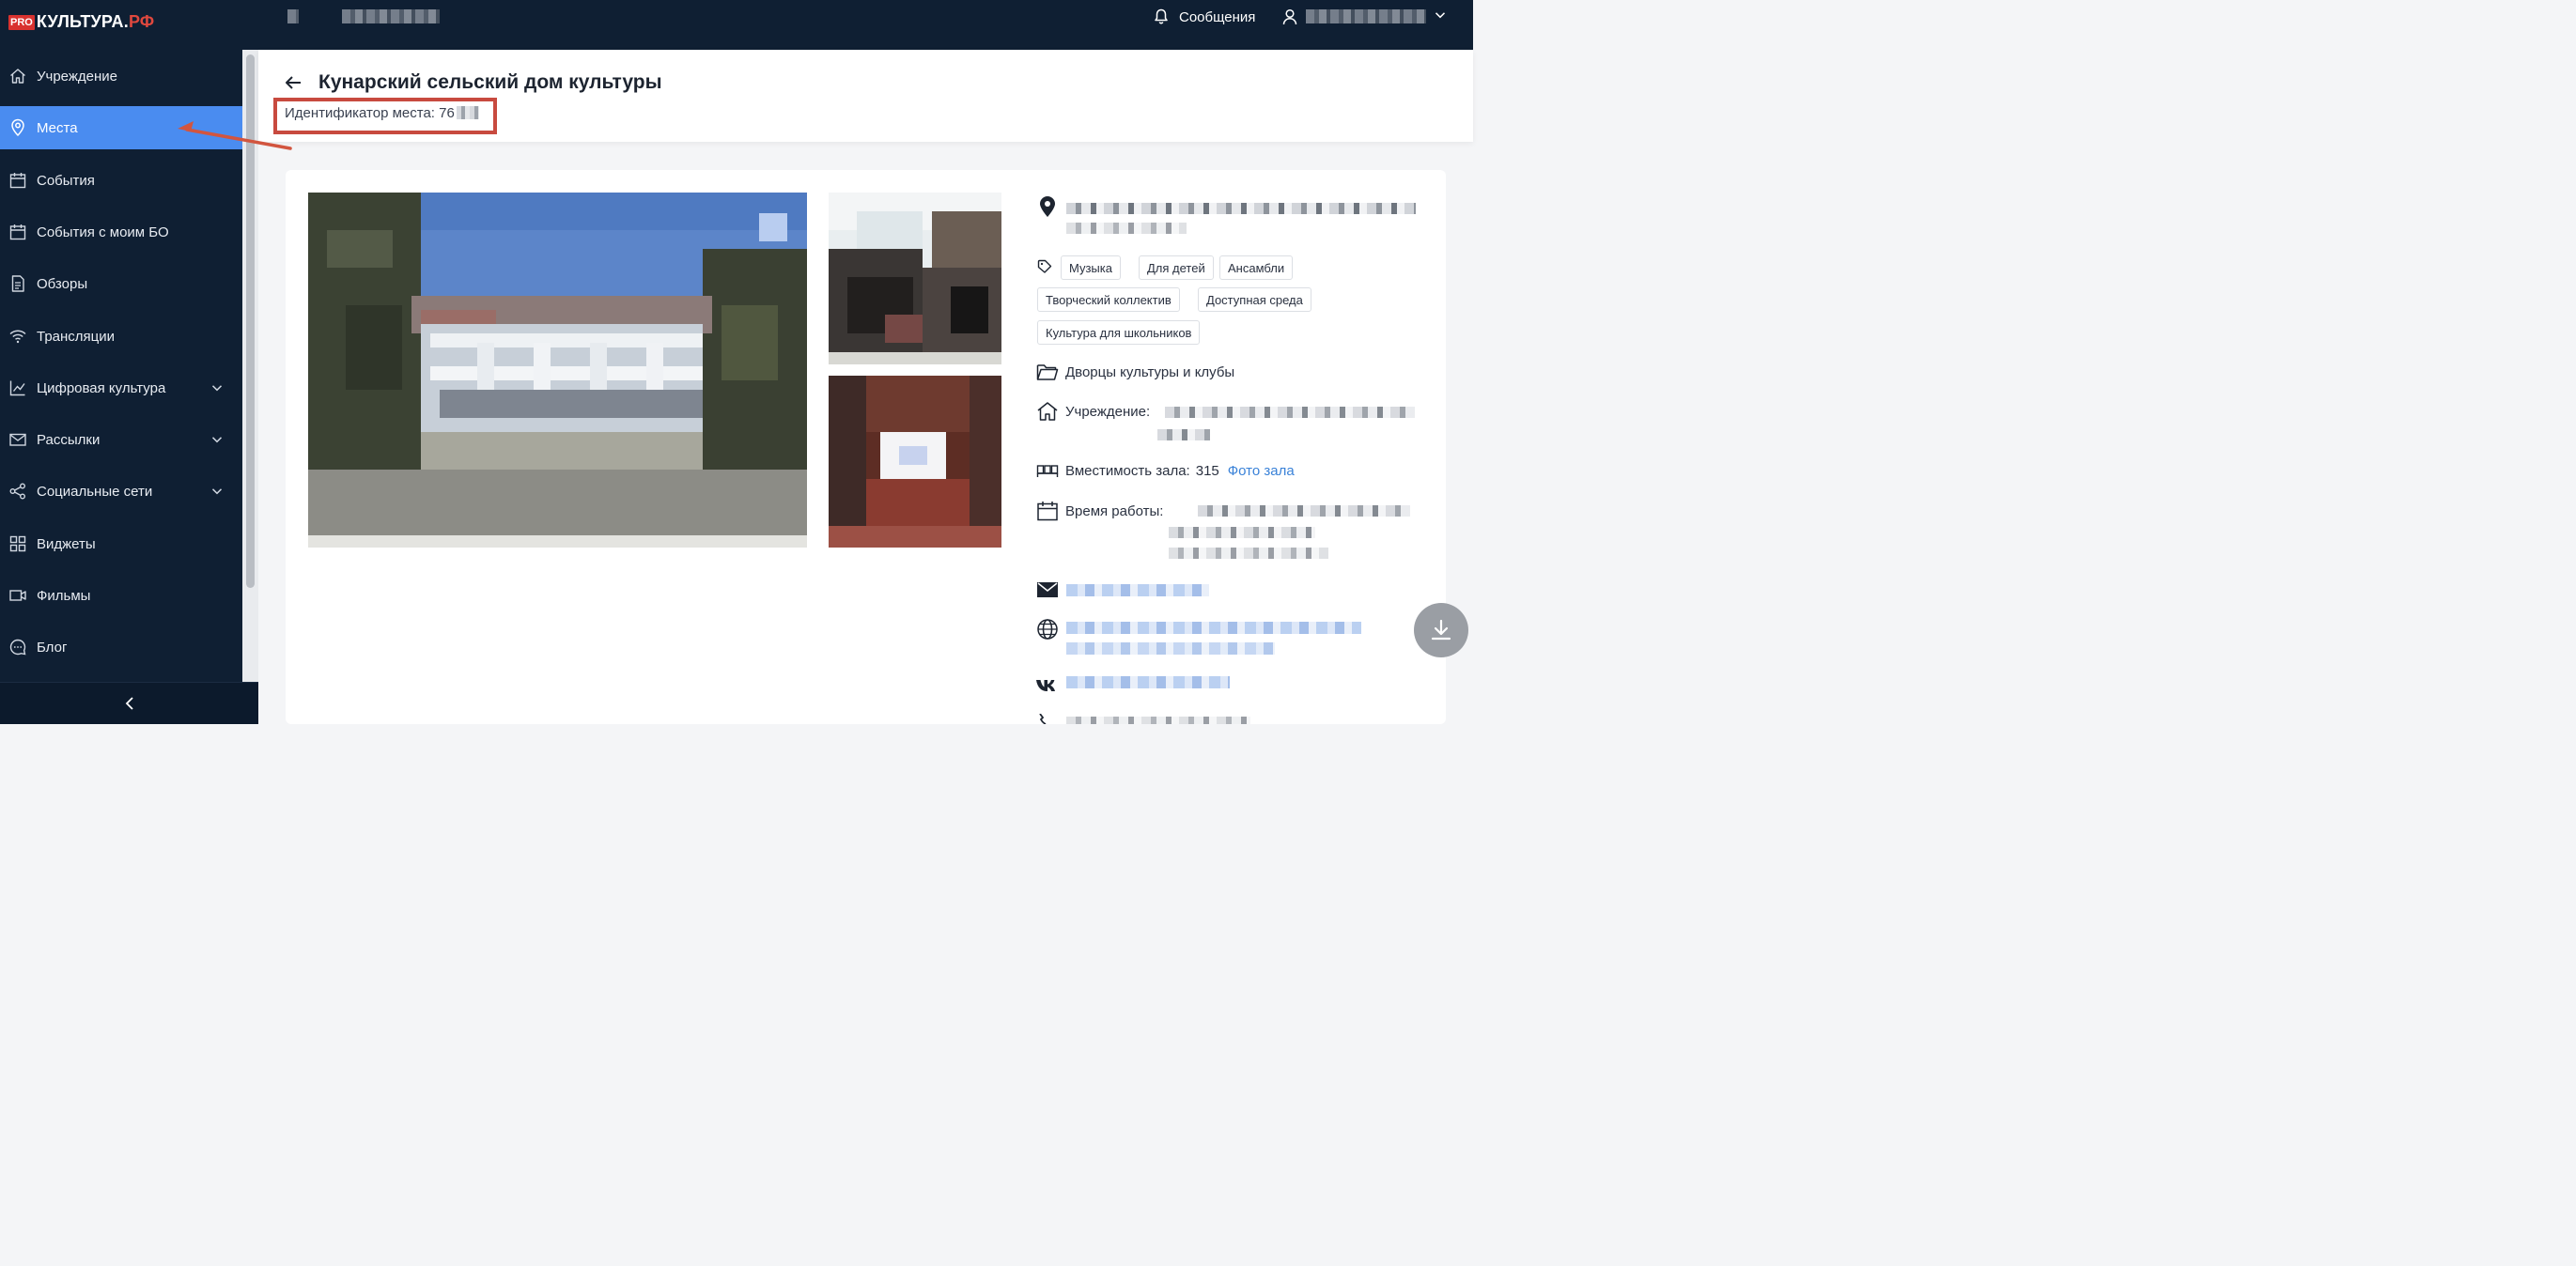  I want to click on tag-chip: Ансамбли, so click(1256, 267).